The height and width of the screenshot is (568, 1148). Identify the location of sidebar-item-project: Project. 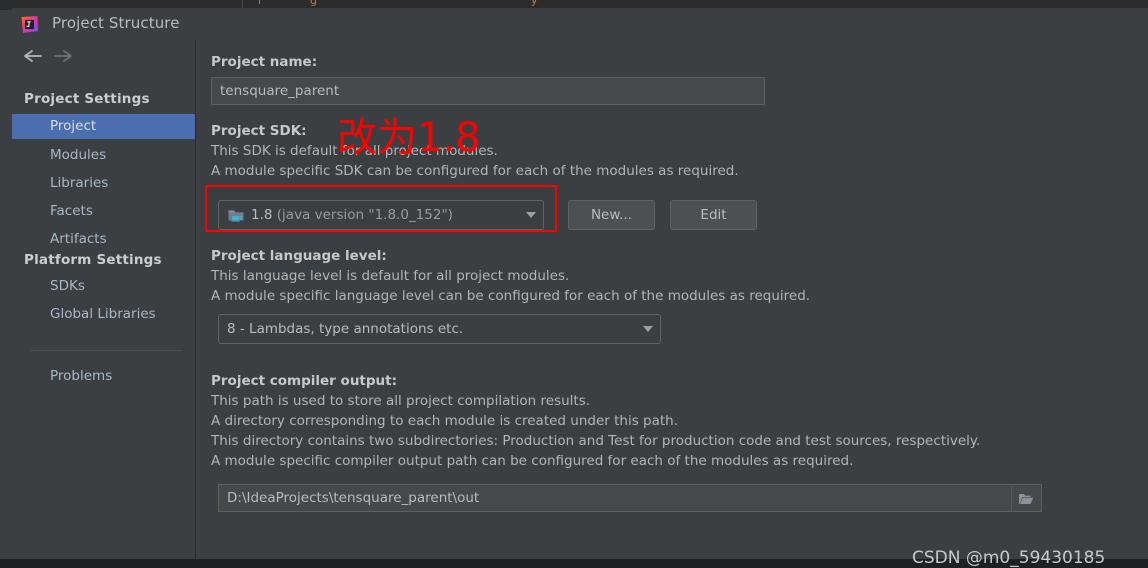
(103, 126).